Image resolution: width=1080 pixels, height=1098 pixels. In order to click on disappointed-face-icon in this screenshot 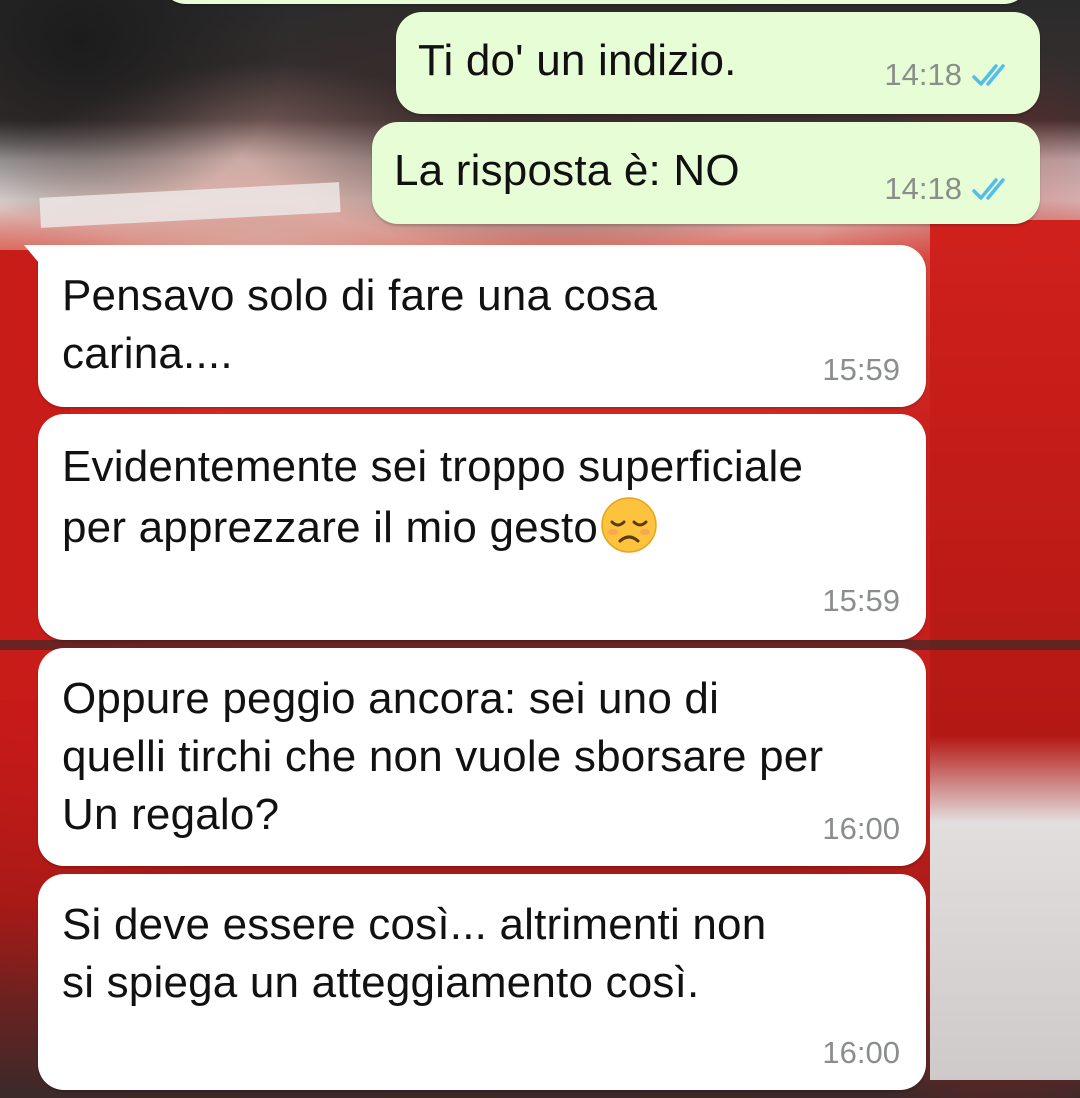, I will do `click(629, 525)`.